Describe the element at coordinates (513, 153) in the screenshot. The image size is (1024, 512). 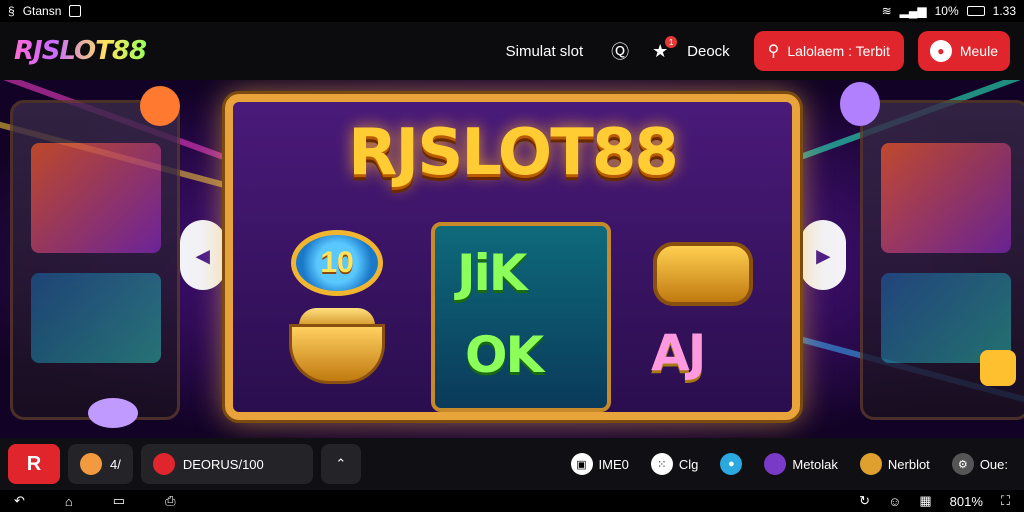
I see `banner-title: RJSLOT88` at that location.